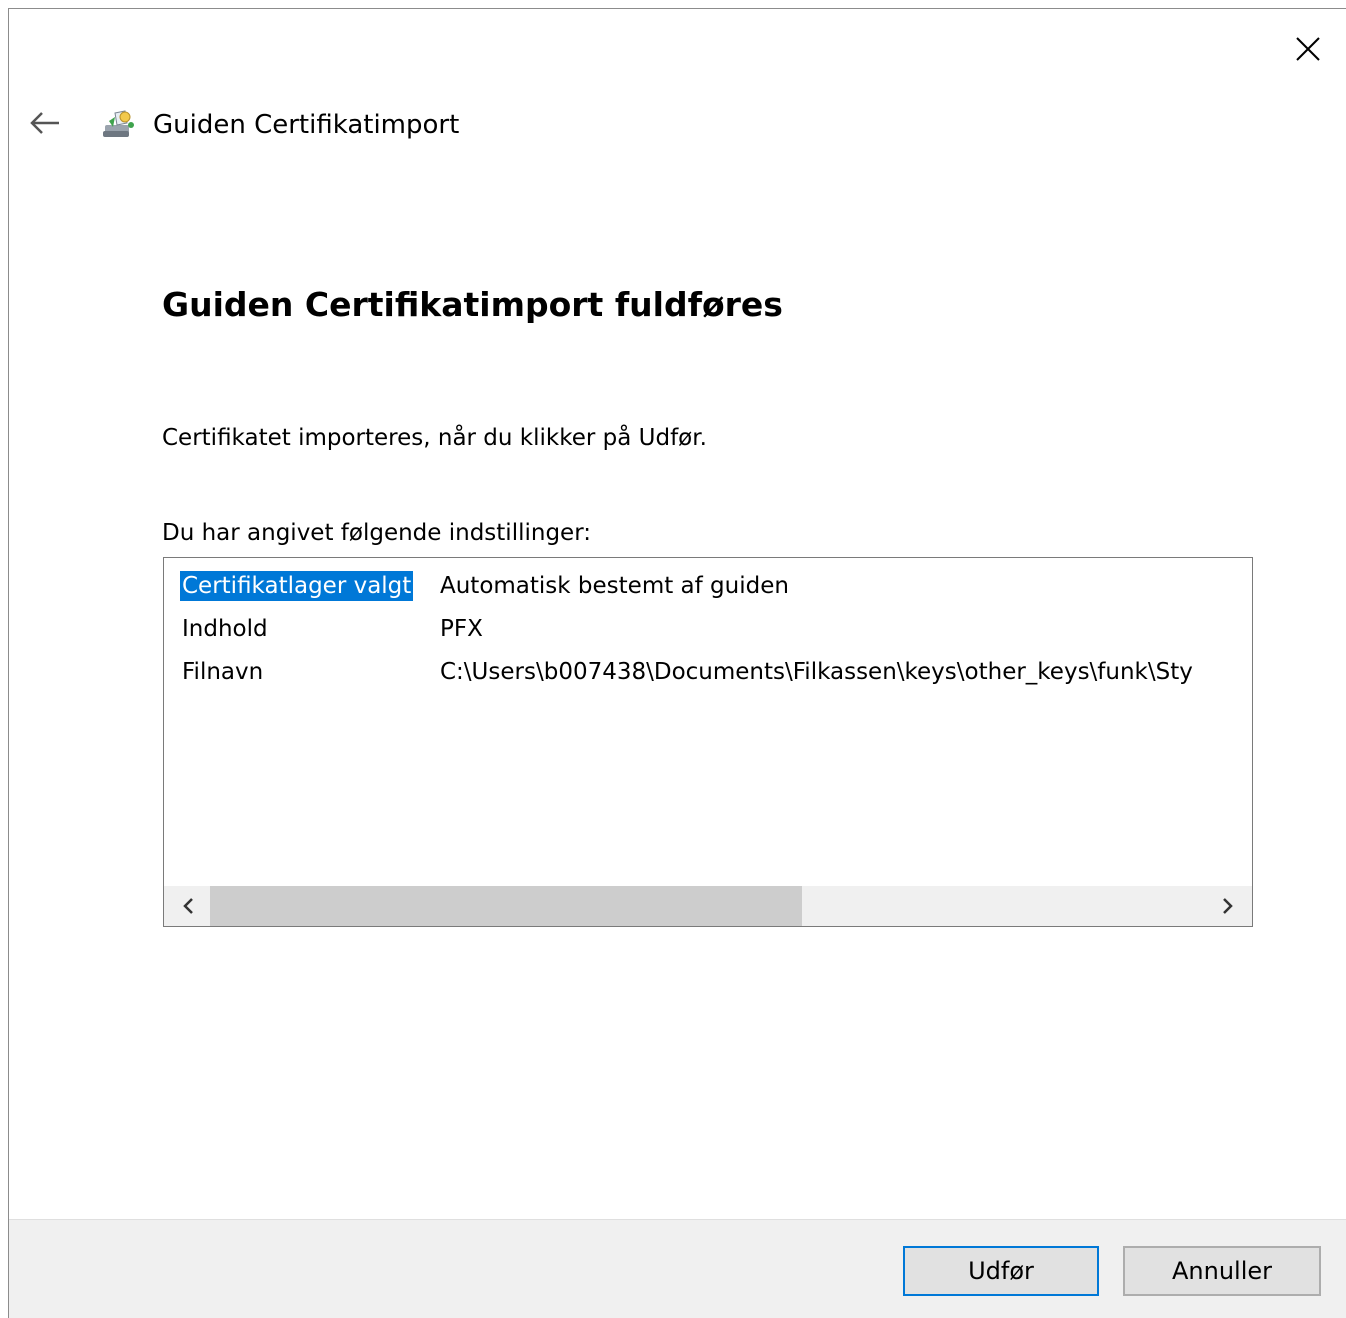 The height and width of the screenshot is (1318, 1346). Describe the element at coordinates (614, 585) in the screenshot. I see `settings-value: Automatisk bestemt af guiden` at that location.